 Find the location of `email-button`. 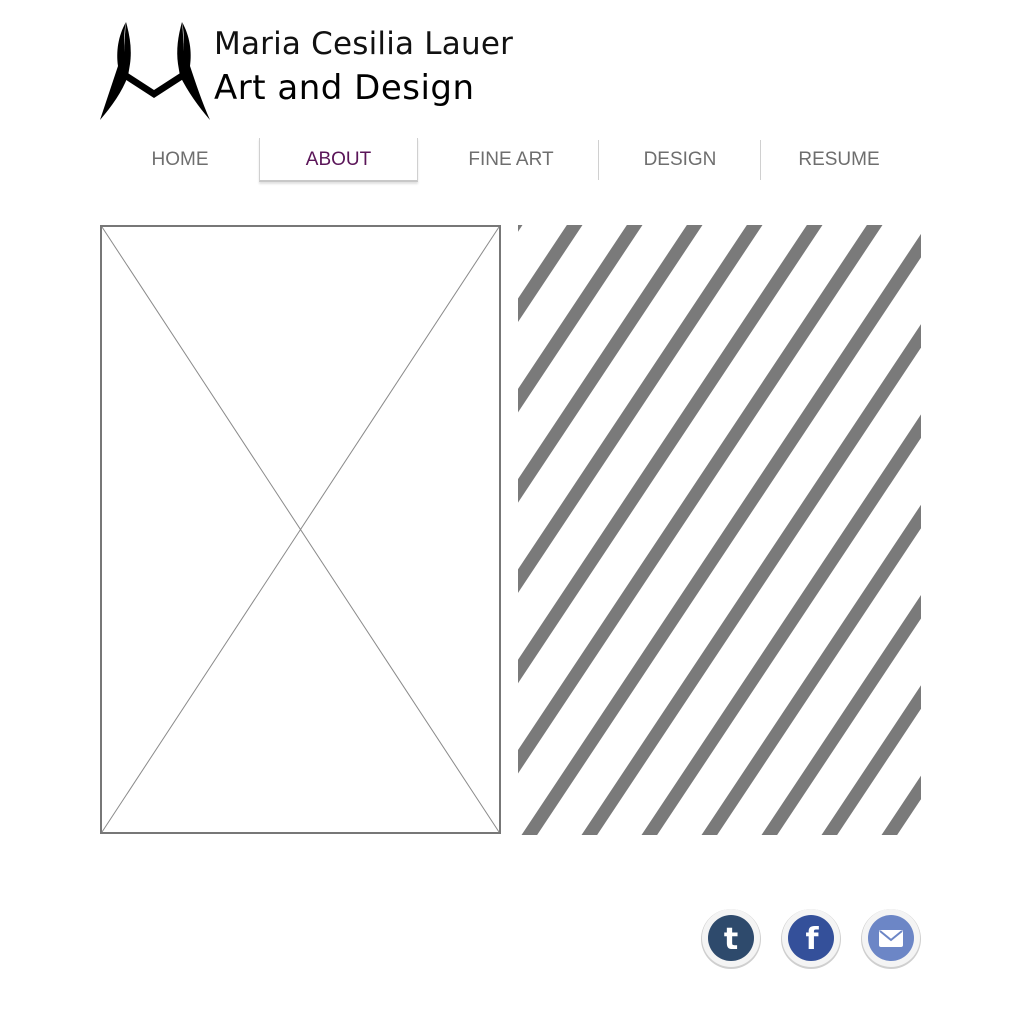

email-button is located at coordinates (891, 938).